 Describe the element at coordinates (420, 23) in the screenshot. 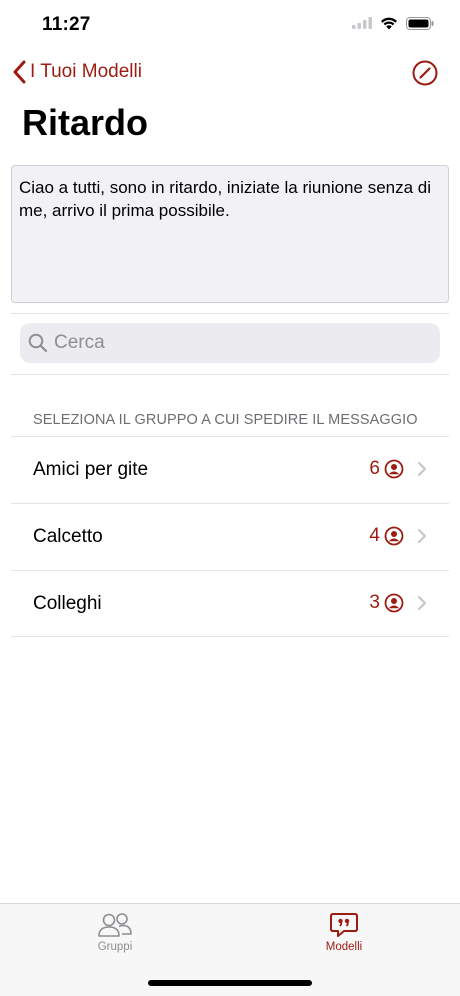

I see `battery-icon` at that location.